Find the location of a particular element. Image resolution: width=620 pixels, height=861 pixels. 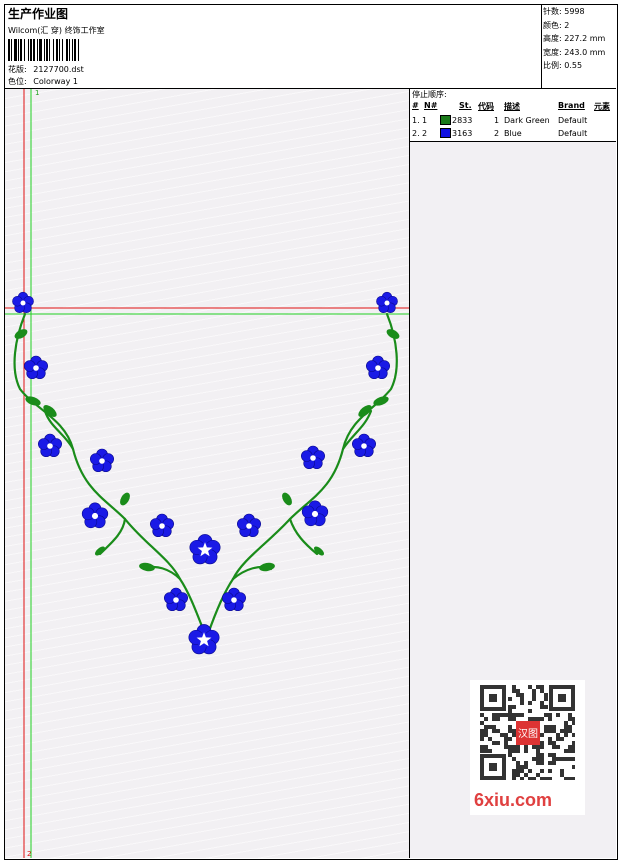

barcode is located at coordinates (76, 50).